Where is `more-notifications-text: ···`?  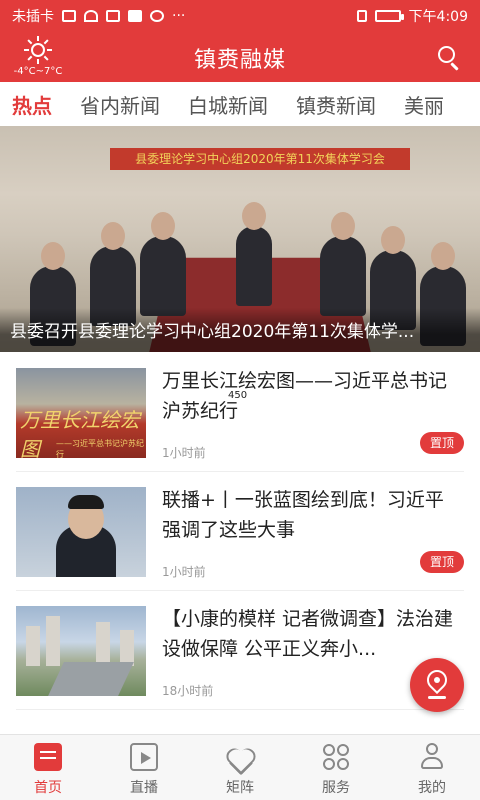 more-notifications-text: ··· is located at coordinates (179, 16).